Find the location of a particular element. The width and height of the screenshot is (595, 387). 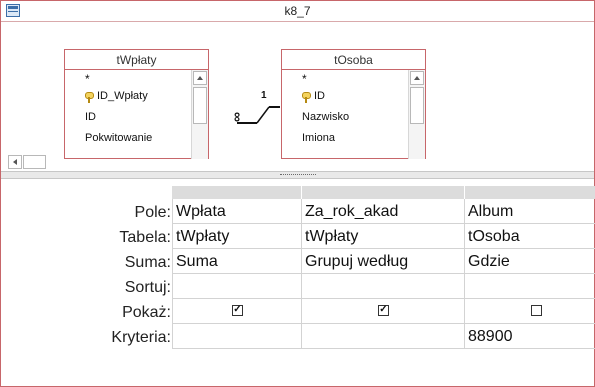

row-label-kryteria: Kryteria: is located at coordinates (141, 337).